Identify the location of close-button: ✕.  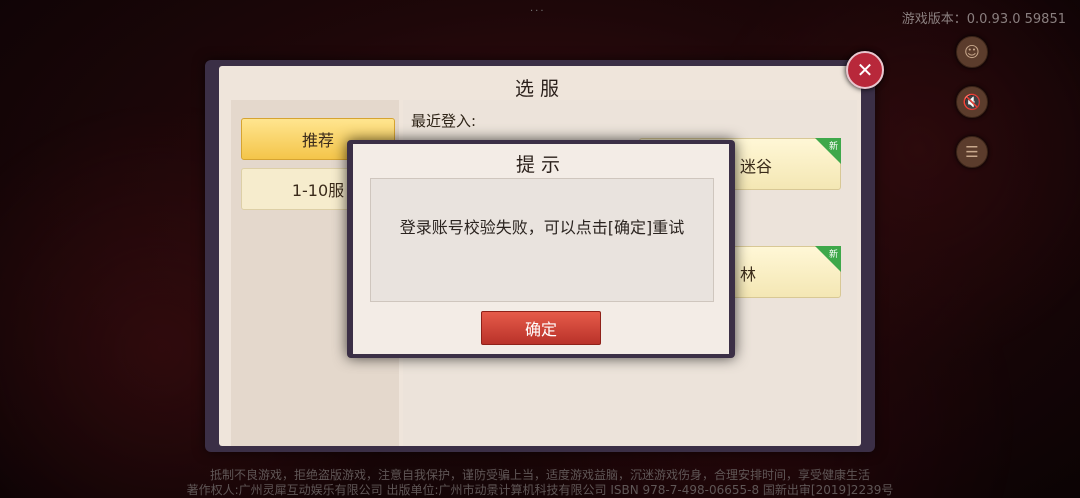
(865, 70).